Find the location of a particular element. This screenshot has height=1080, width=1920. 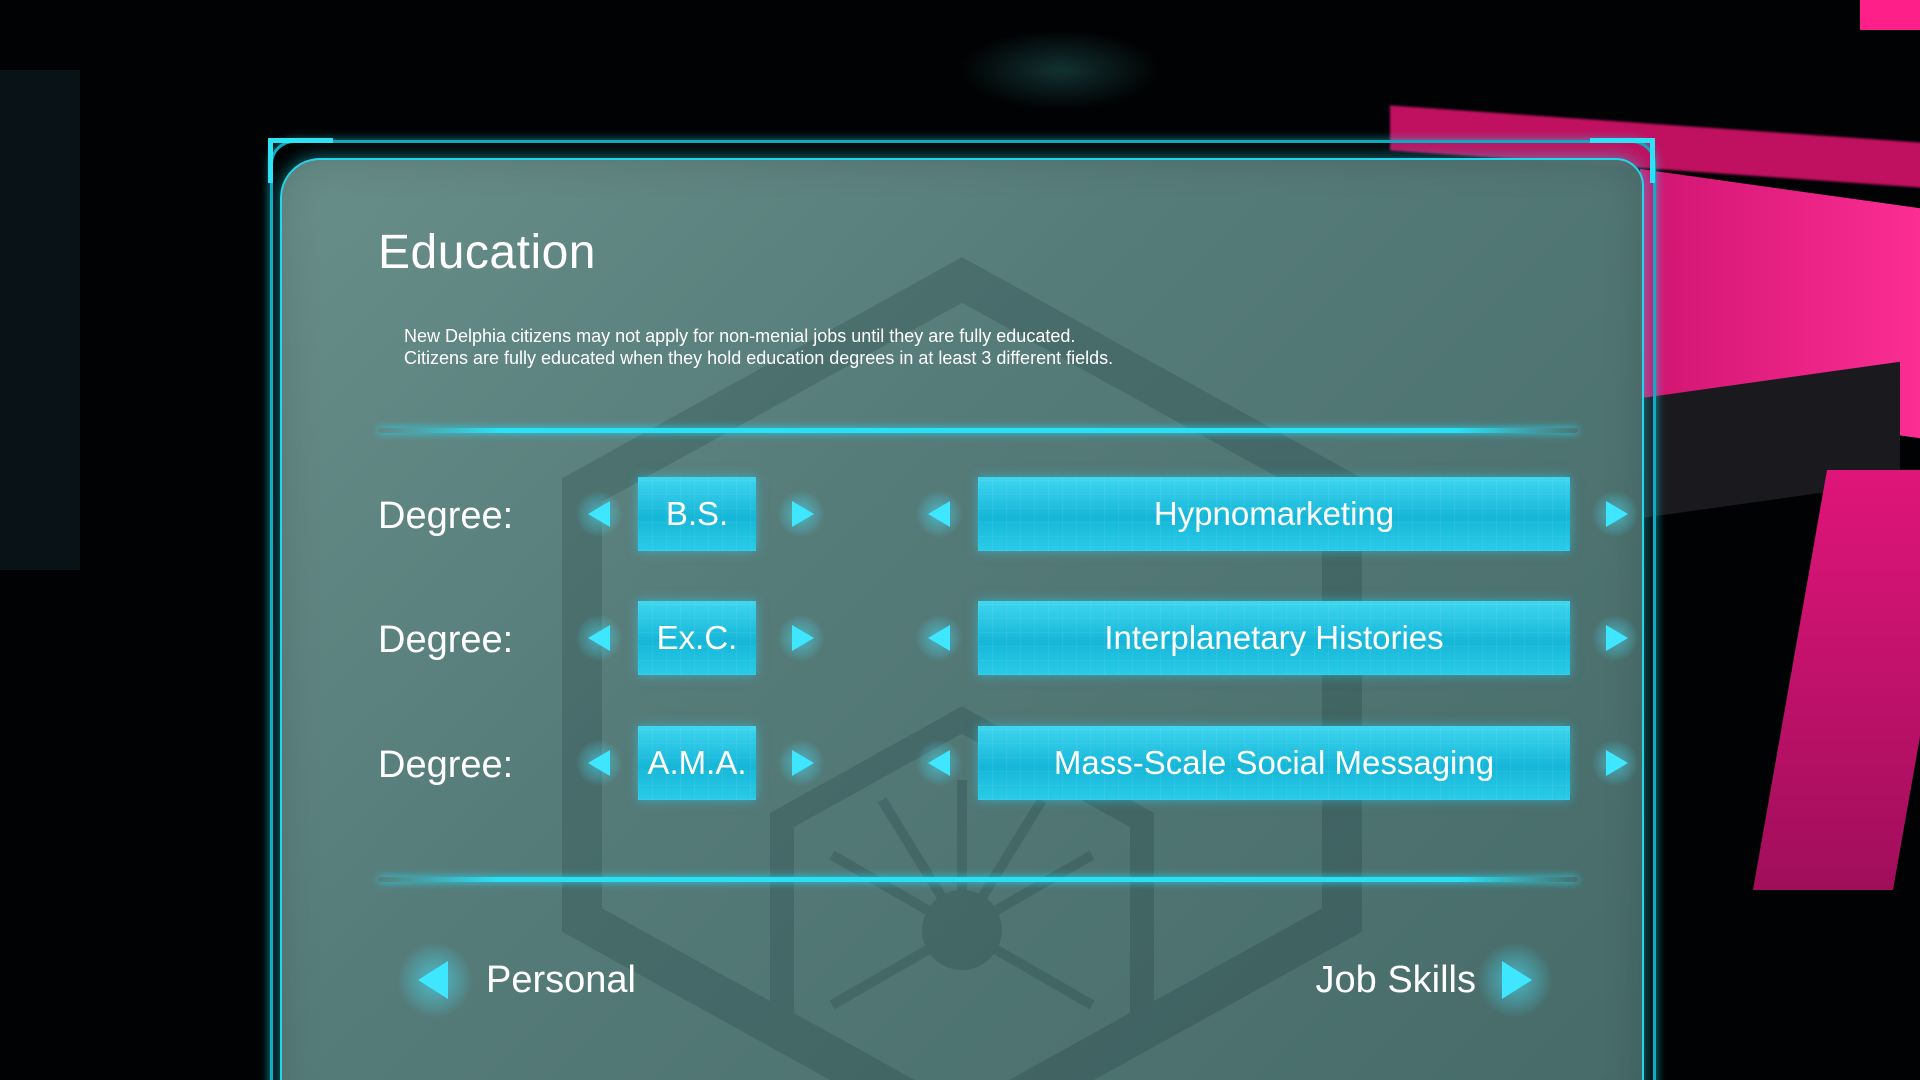

background-pink-sign is located at coordinates (1890, 15).